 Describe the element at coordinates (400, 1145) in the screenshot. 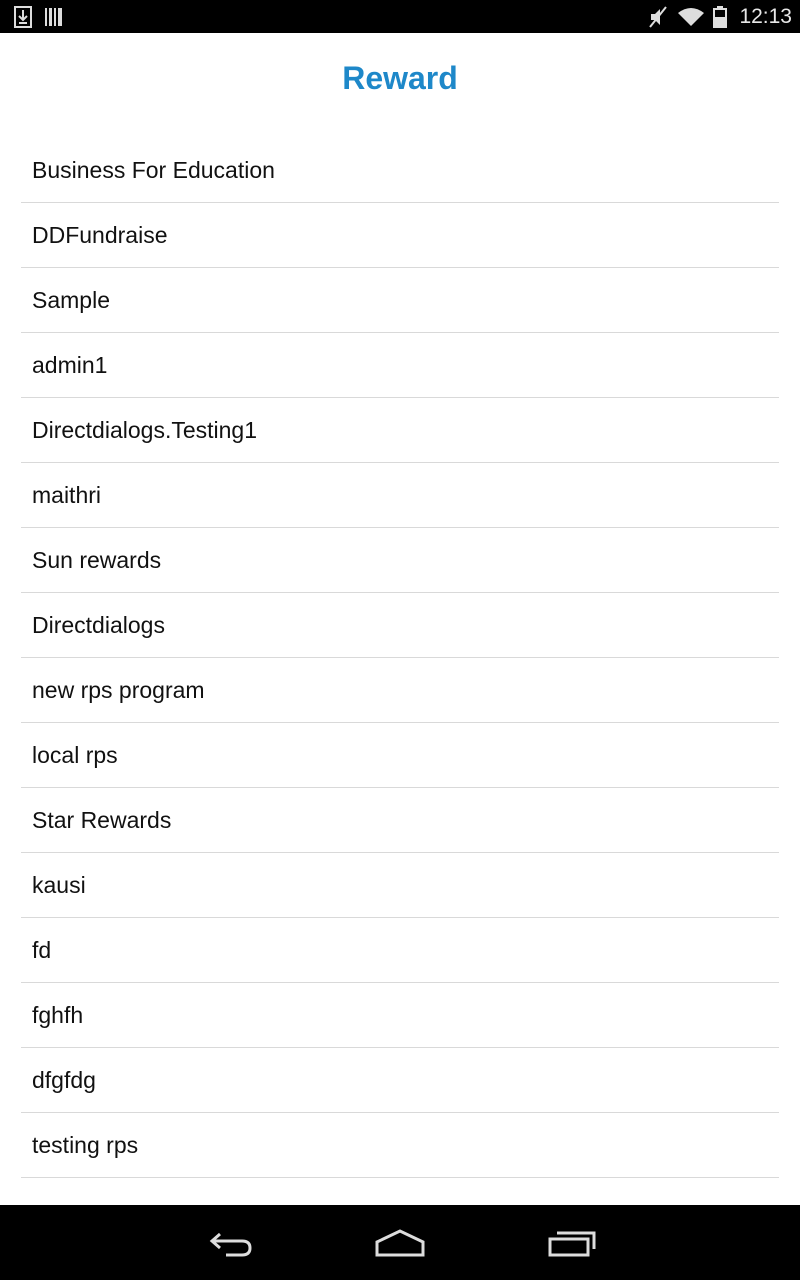

I see `list-item: testing rps` at that location.